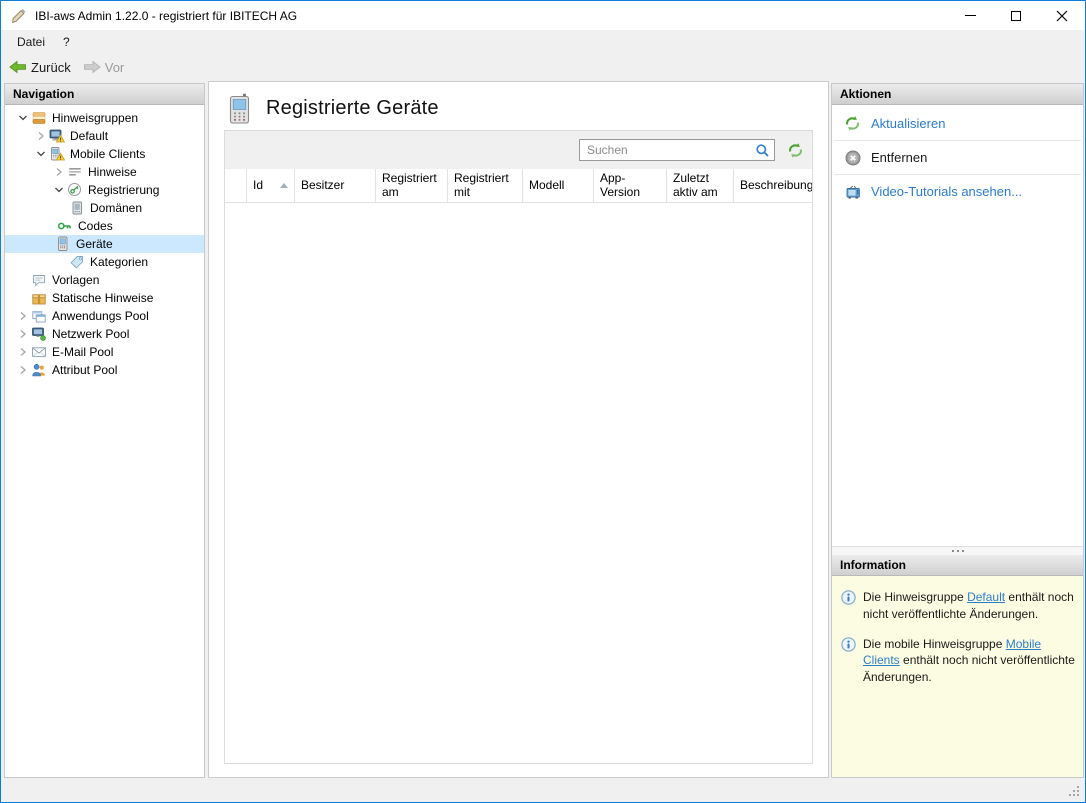  What do you see at coordinates (114, 67) in the screenshot?
I see `forward-label: Vor` at bounding box center [114, 67].